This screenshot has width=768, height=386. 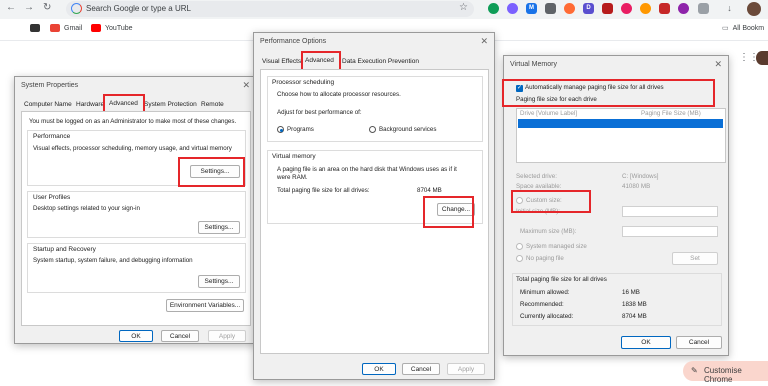 I want to click on recommended-value: 1838 MB, so click(x=634, y=304).